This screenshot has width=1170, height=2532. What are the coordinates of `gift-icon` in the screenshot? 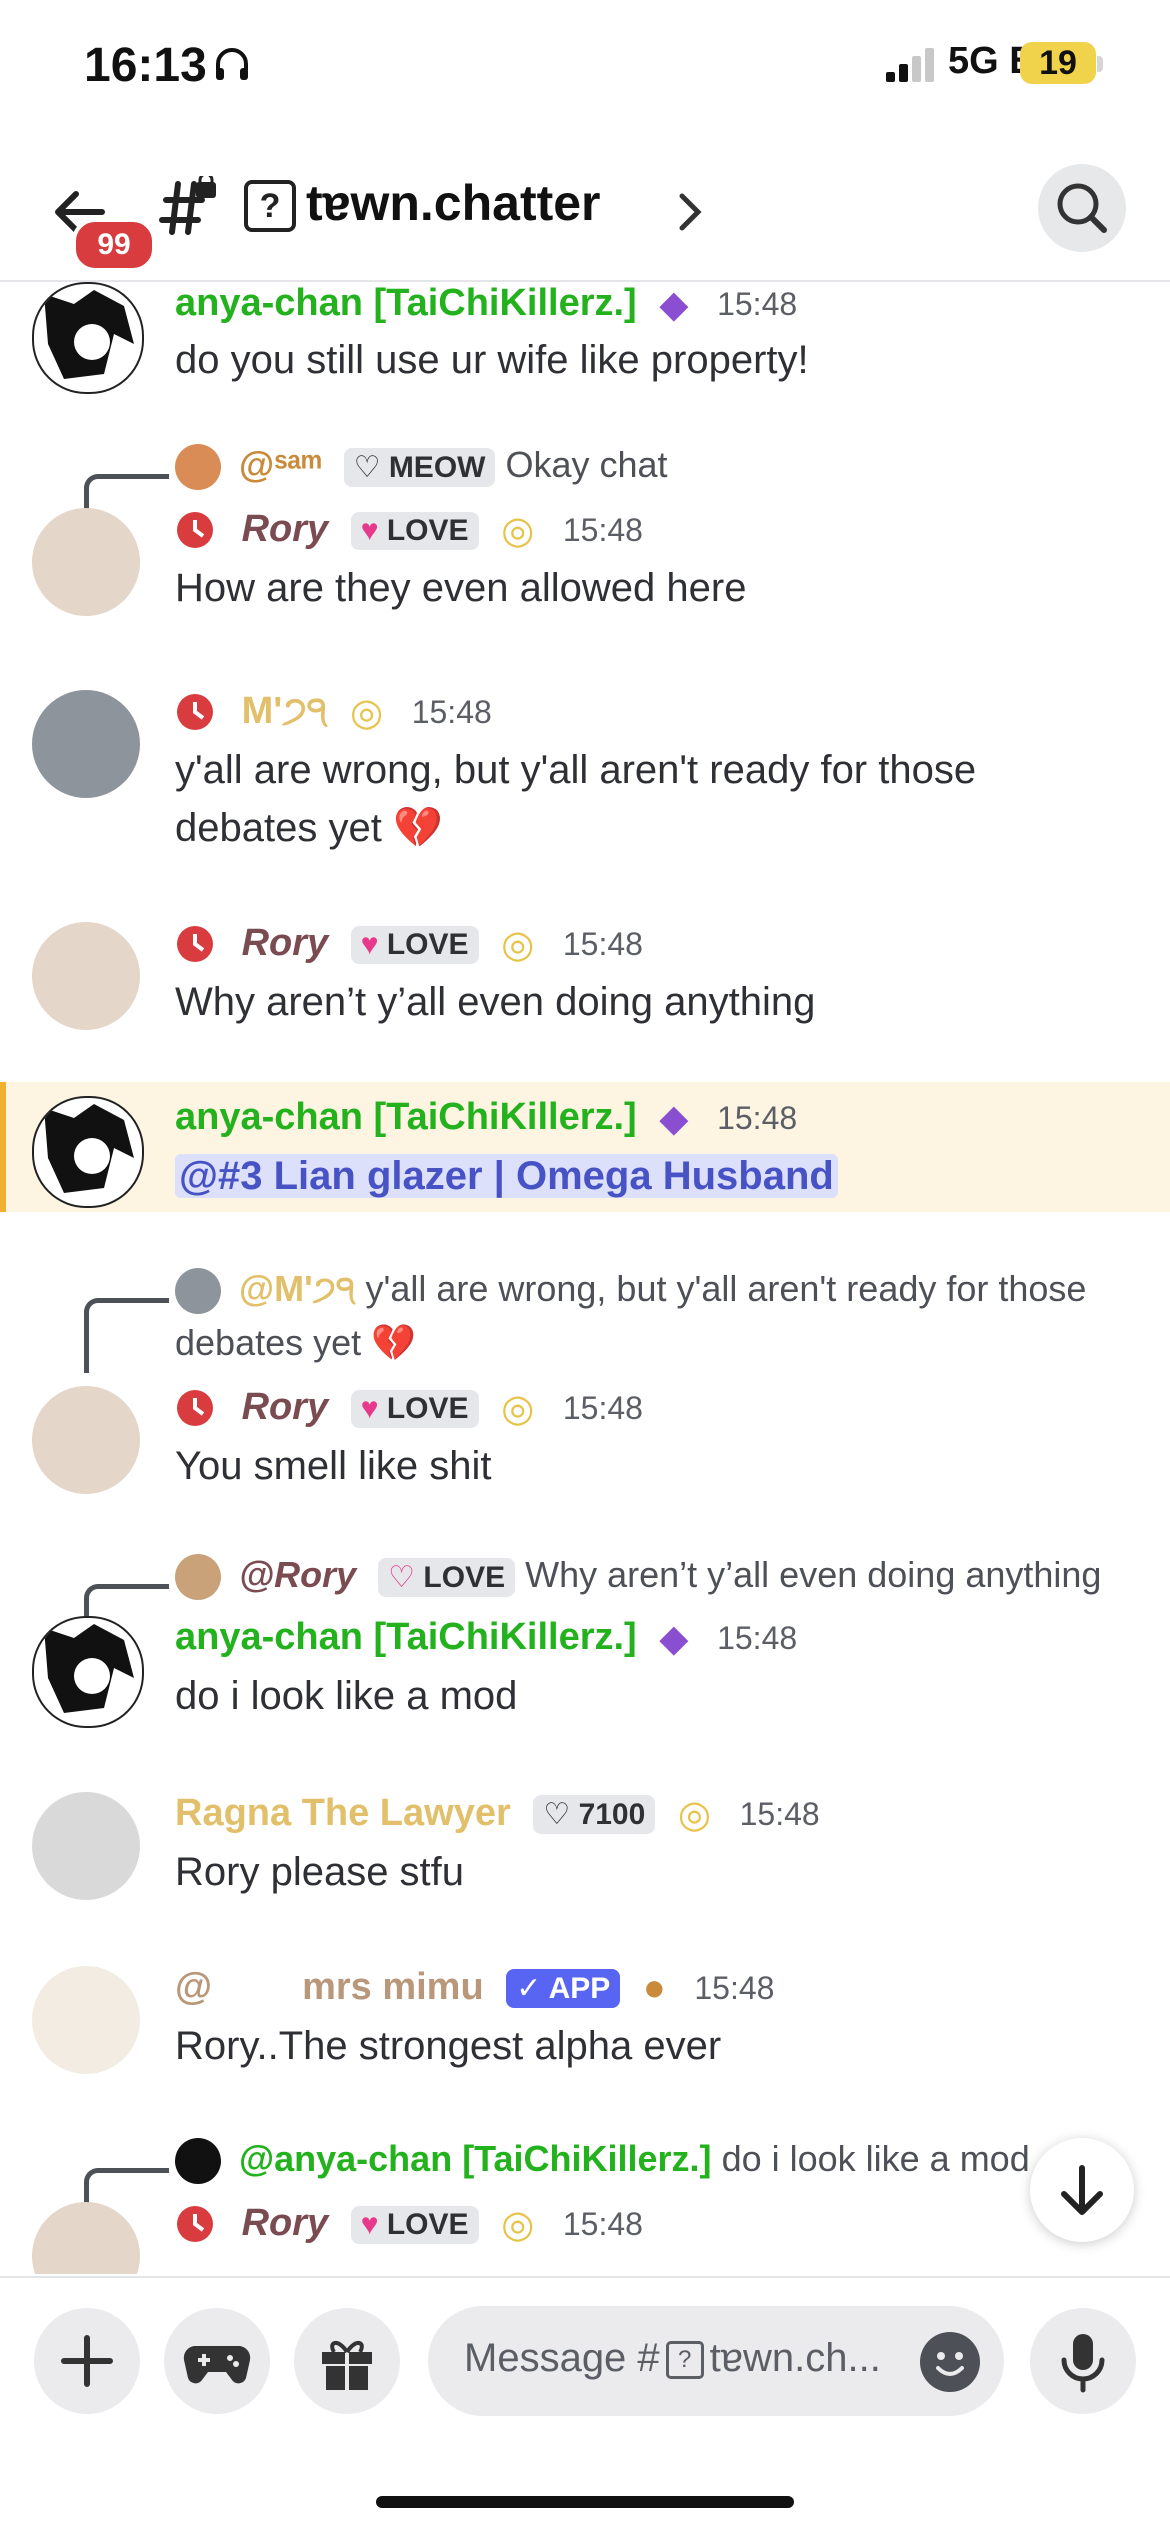 It's located at (347, 2365).